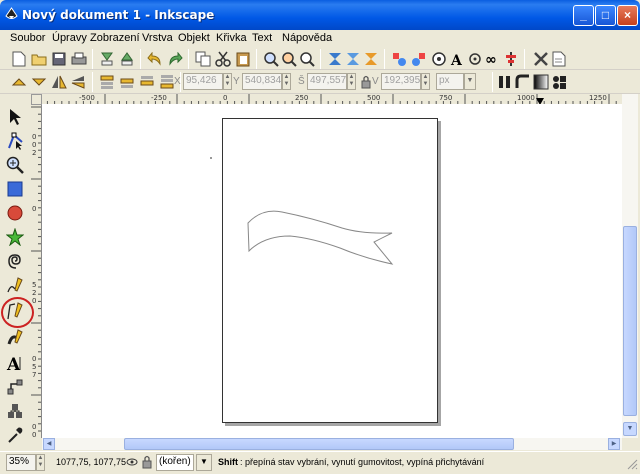  What do you see at coordinates (15, 261) in the screenshot?
I see `spiral-tool-icon` at bounding box center [15, 261].